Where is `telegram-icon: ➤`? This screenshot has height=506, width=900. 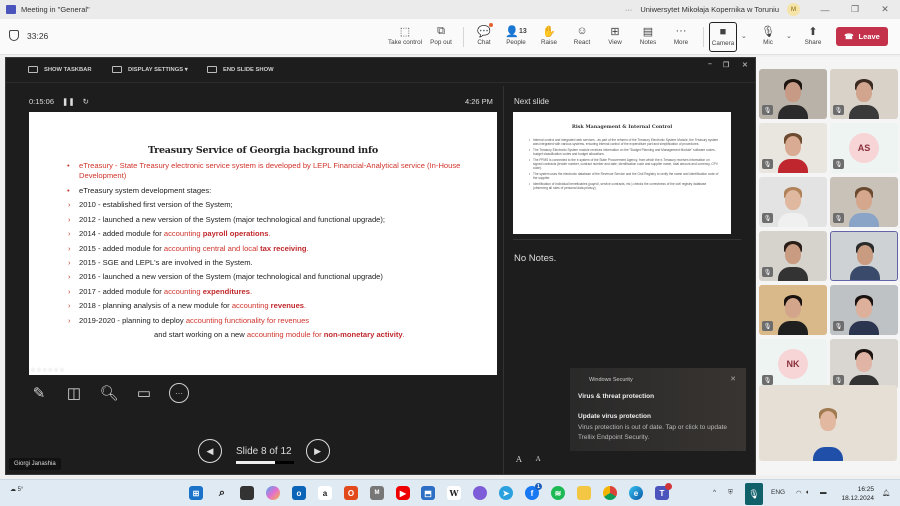 telegram-icon: ➤ is located at coordinates (506, 493).